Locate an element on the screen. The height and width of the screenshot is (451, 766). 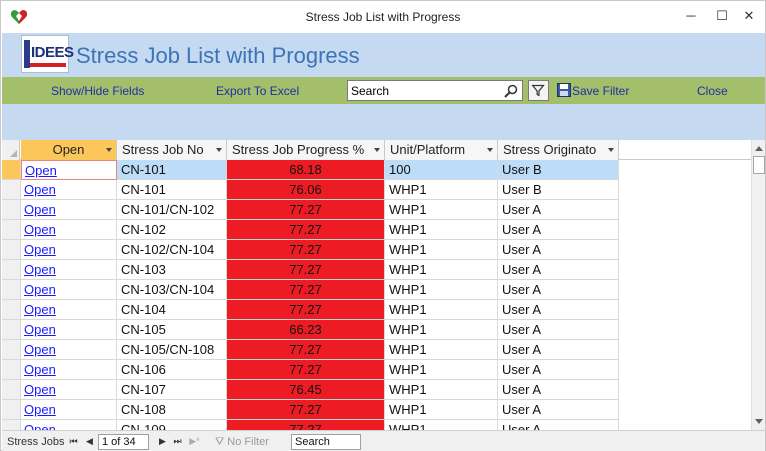
stress-job-no-cell: CN-109 is located at coordinates (172, 425).